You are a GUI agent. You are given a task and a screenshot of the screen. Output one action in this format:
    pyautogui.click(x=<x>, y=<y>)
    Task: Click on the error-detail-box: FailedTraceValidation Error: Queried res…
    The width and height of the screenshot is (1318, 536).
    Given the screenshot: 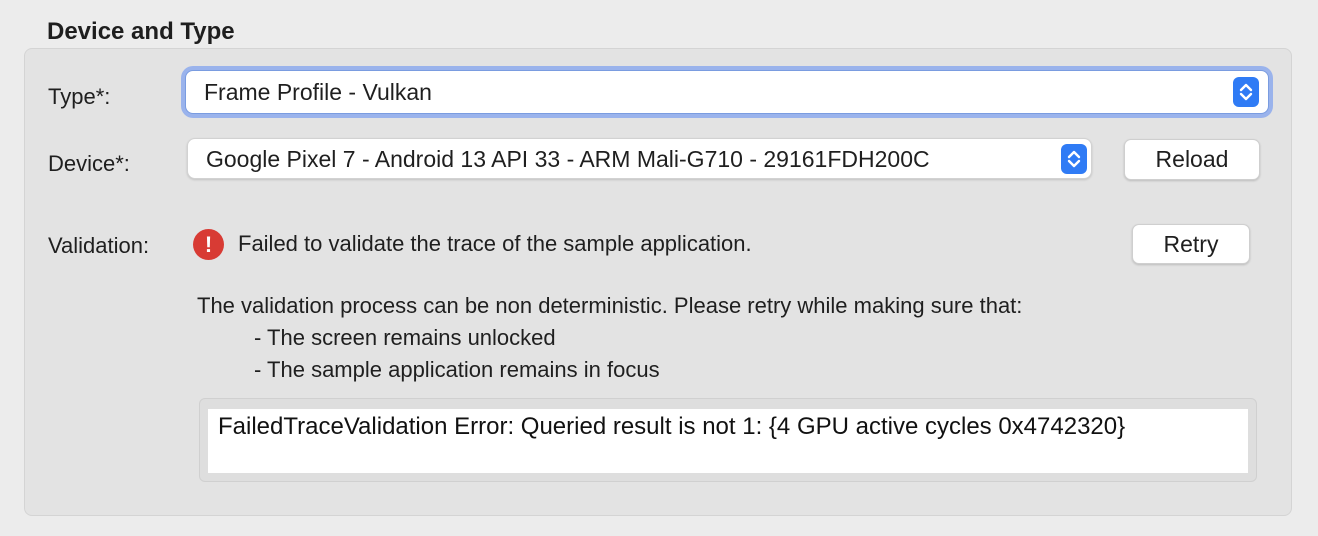 What is the action you would take?
    pyautogui.click(x=728, y=440)
    